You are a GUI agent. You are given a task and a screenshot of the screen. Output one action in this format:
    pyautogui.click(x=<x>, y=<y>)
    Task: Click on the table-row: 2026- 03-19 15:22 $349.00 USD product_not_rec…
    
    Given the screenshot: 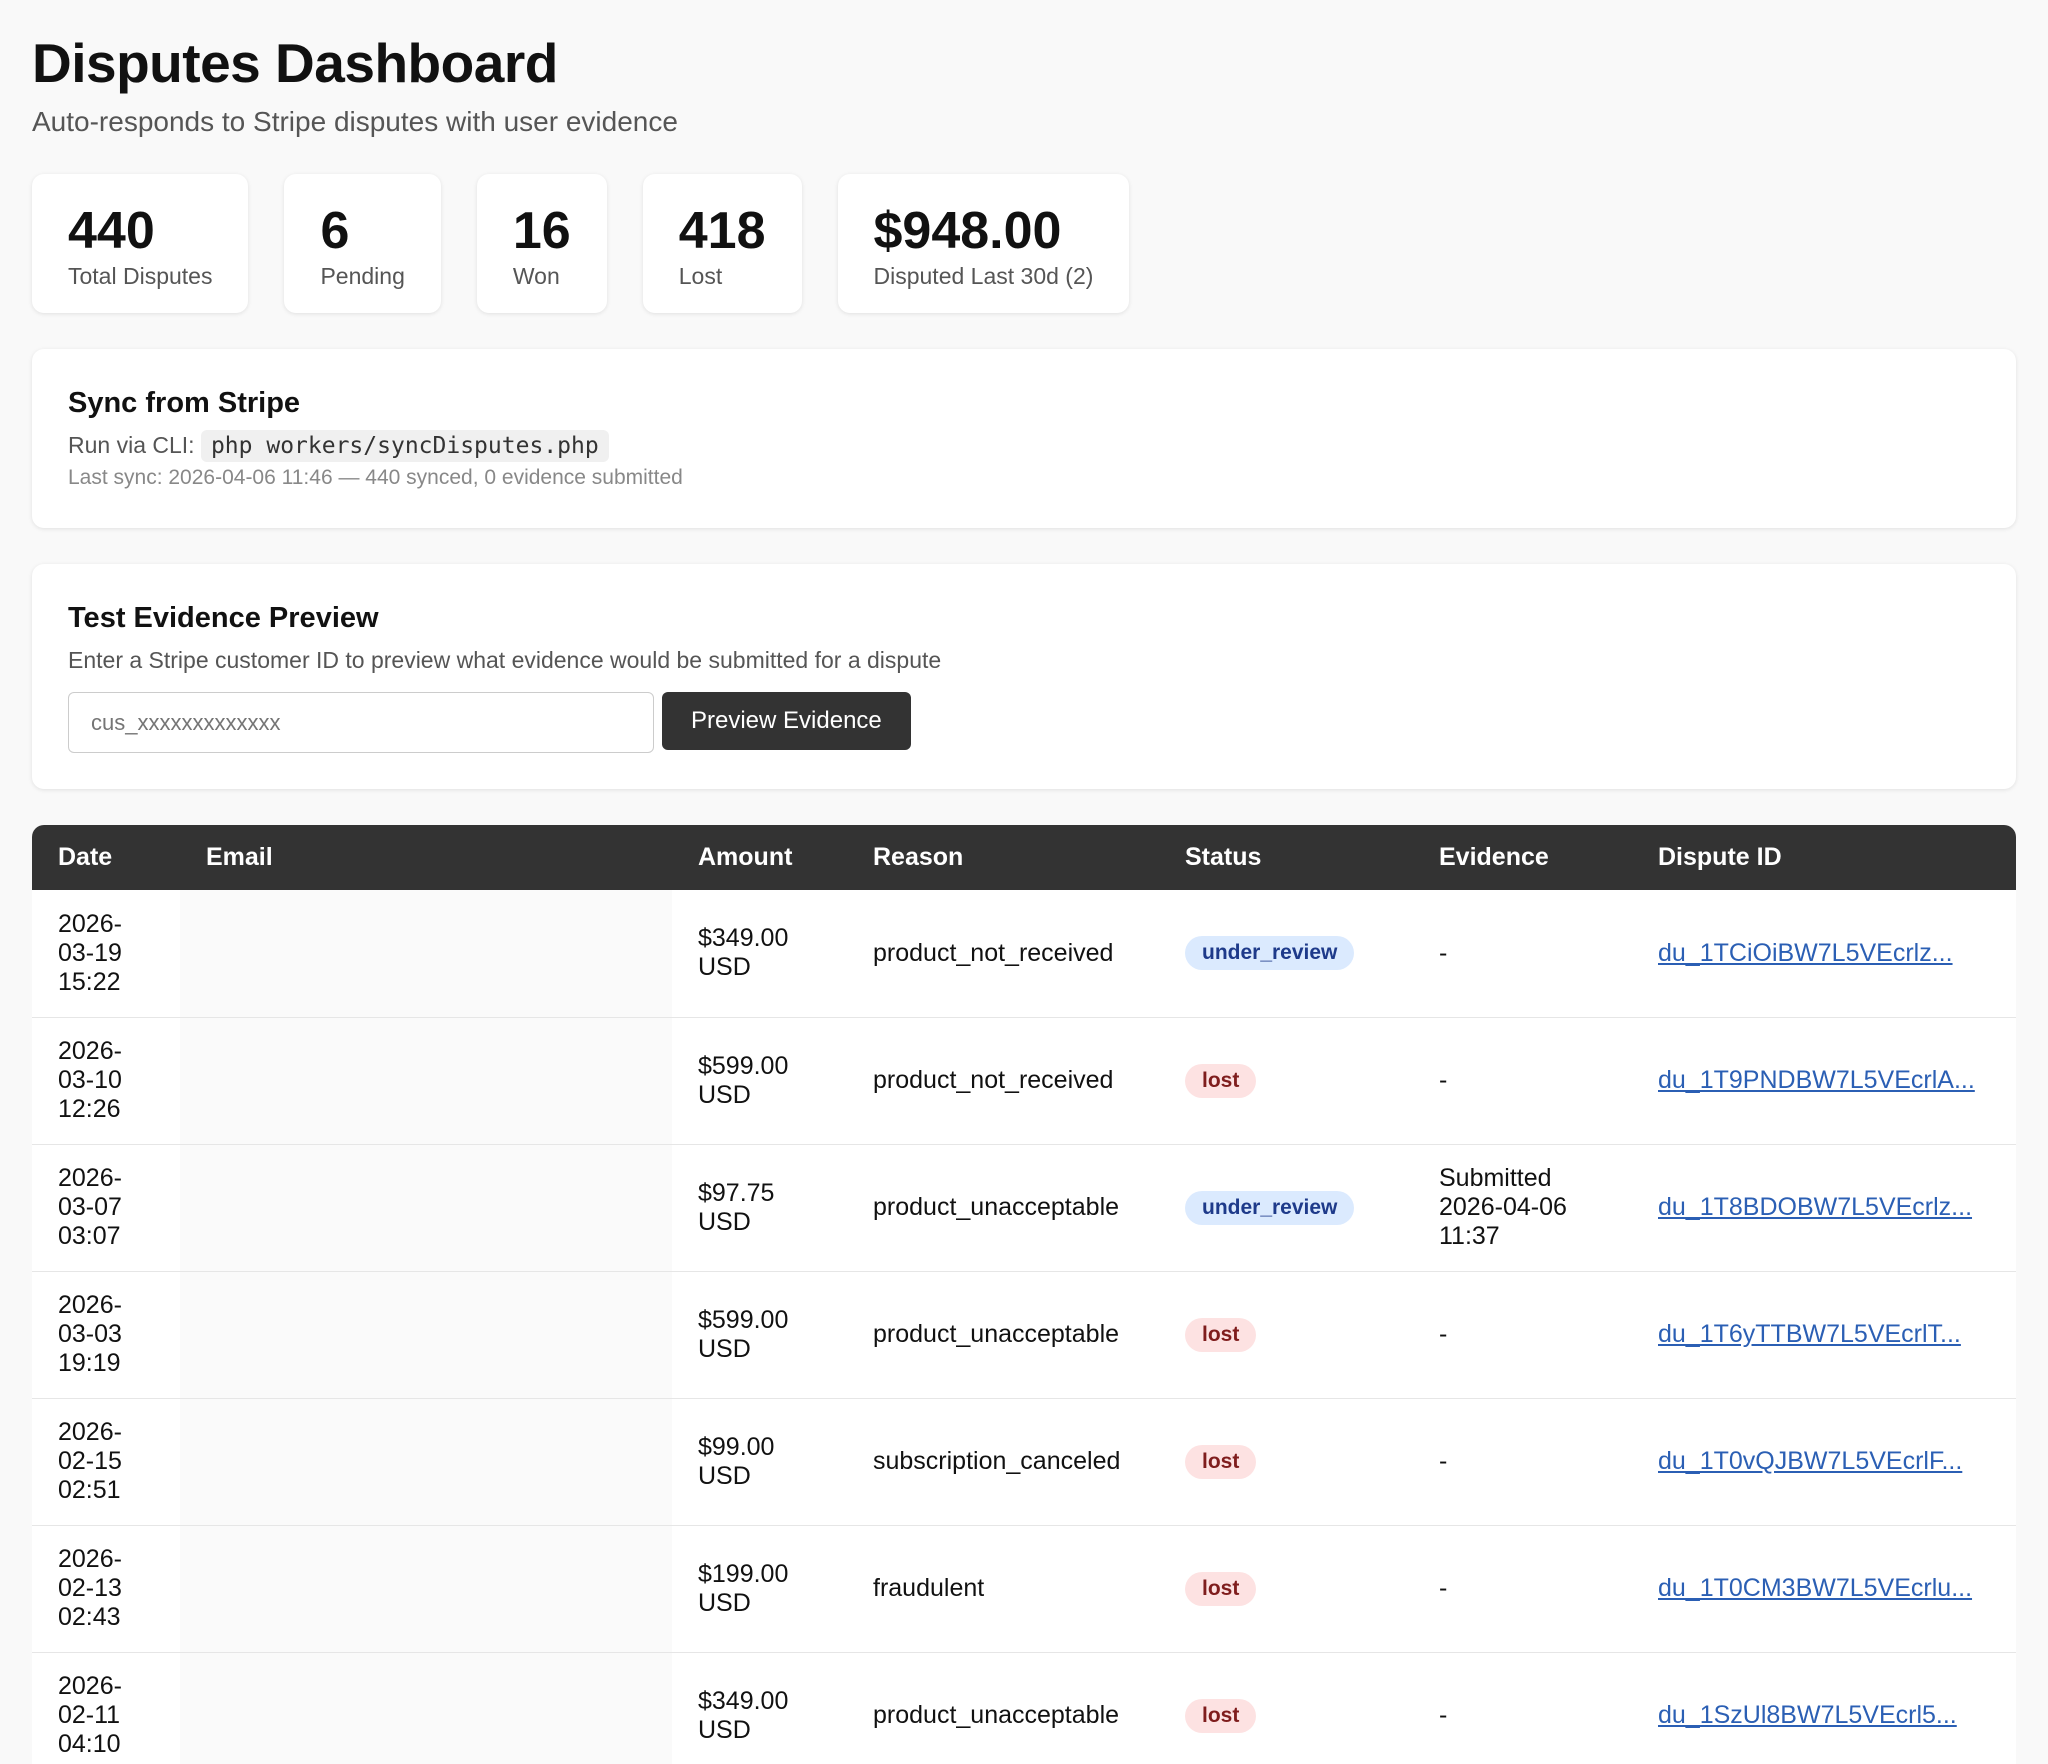 What is the action you would take?
    pyautogui.click(x=1024, y=954)
    